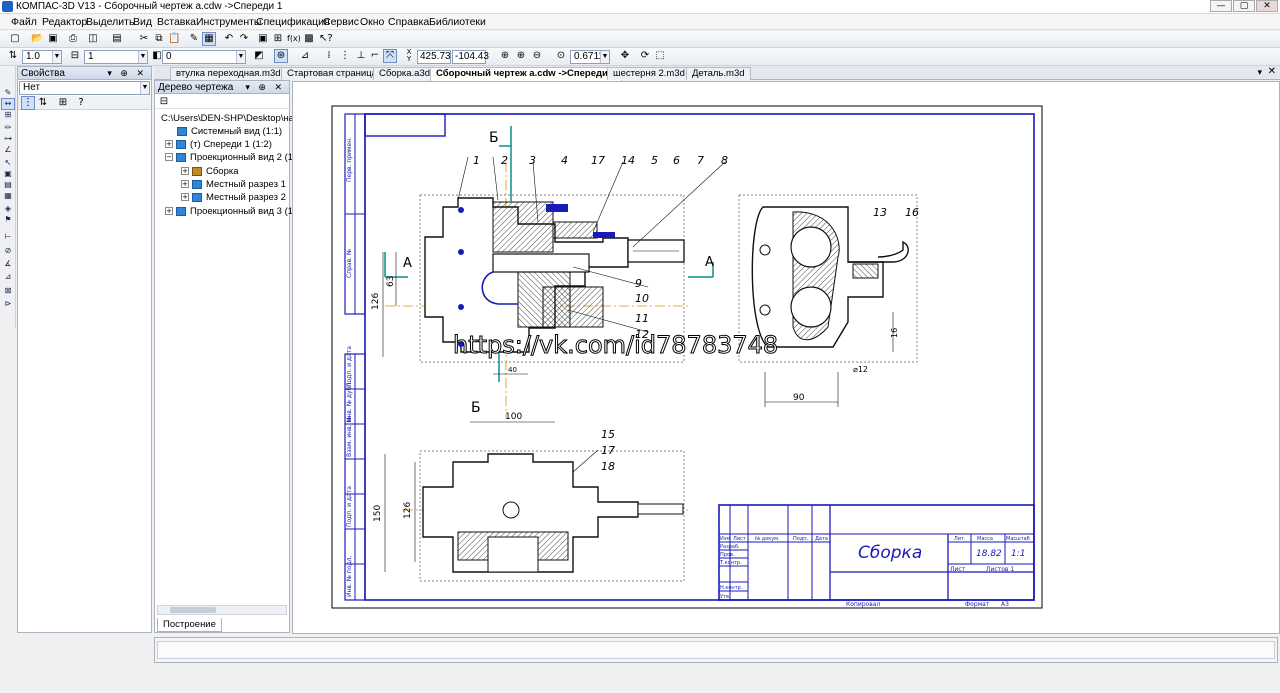 This screenshot has width=1280, height=693. What do you see at coordinates (408, 22) in the screenshot?
I see `menu-help: Справка` at bounding box center [408, 22].